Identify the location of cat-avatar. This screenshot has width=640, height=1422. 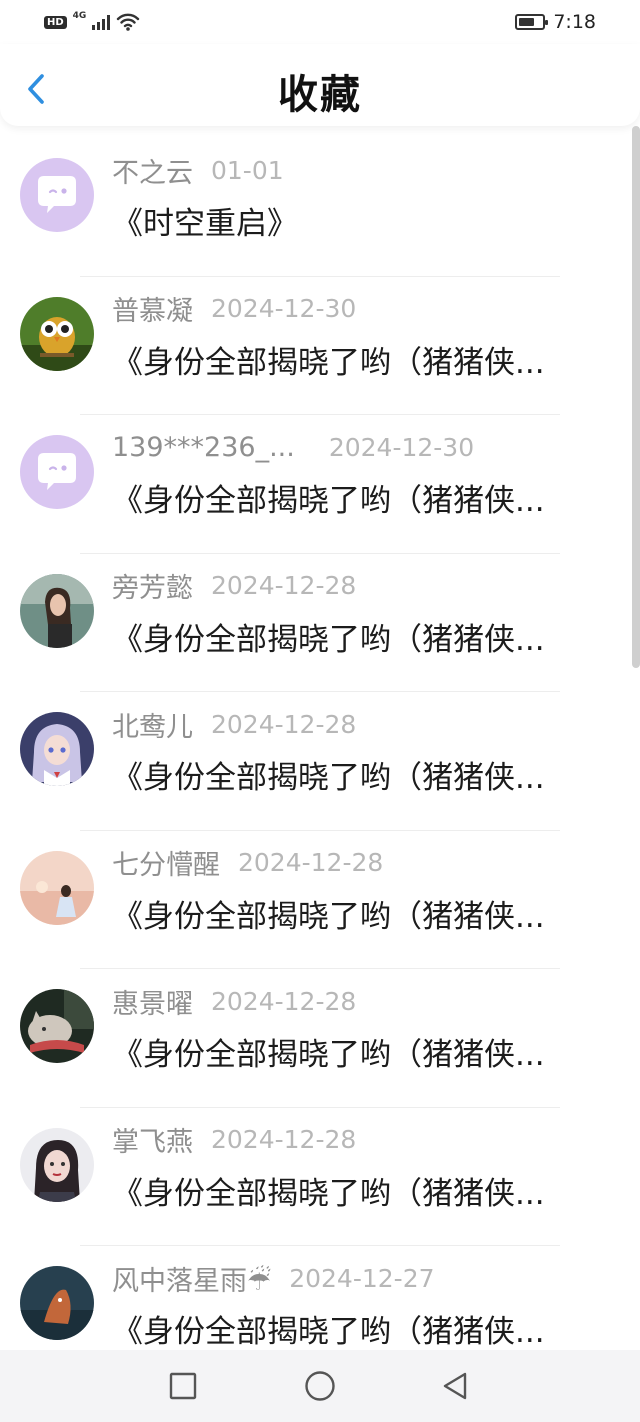
(57, 1026).